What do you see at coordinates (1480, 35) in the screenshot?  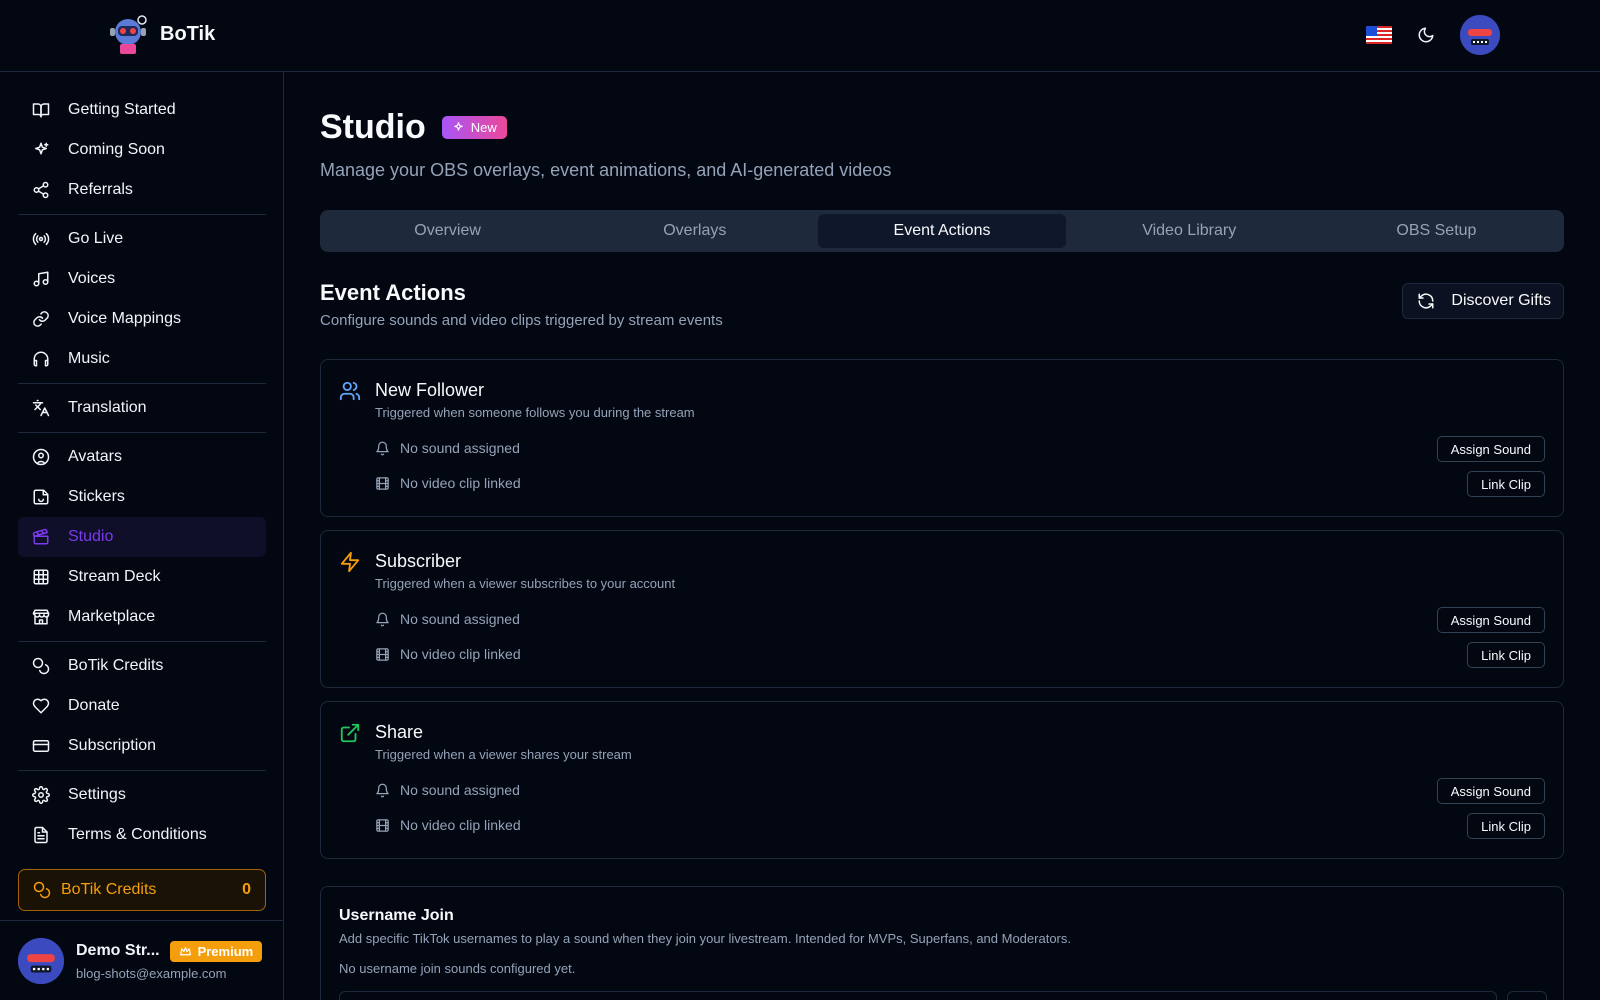 I see `avatar` at bounding box center [1480, 35].